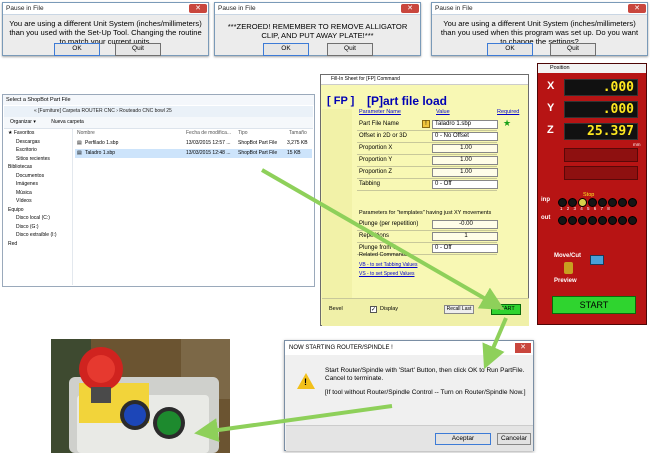 This screenshot has height=453, width=650. Describe the element at coordinates (383, 239) in the screenshot. I see `arrow-file-to-start` at that location.